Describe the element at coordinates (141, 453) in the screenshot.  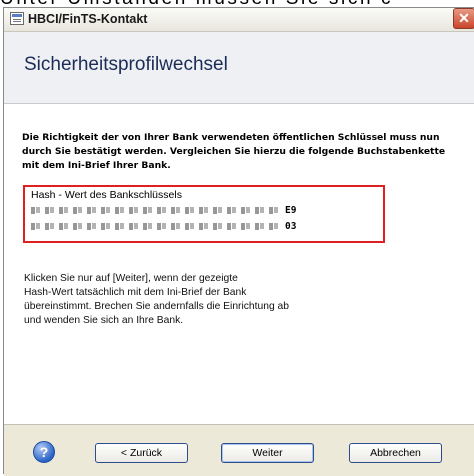
I see `back-button: < Zurück` at that location.